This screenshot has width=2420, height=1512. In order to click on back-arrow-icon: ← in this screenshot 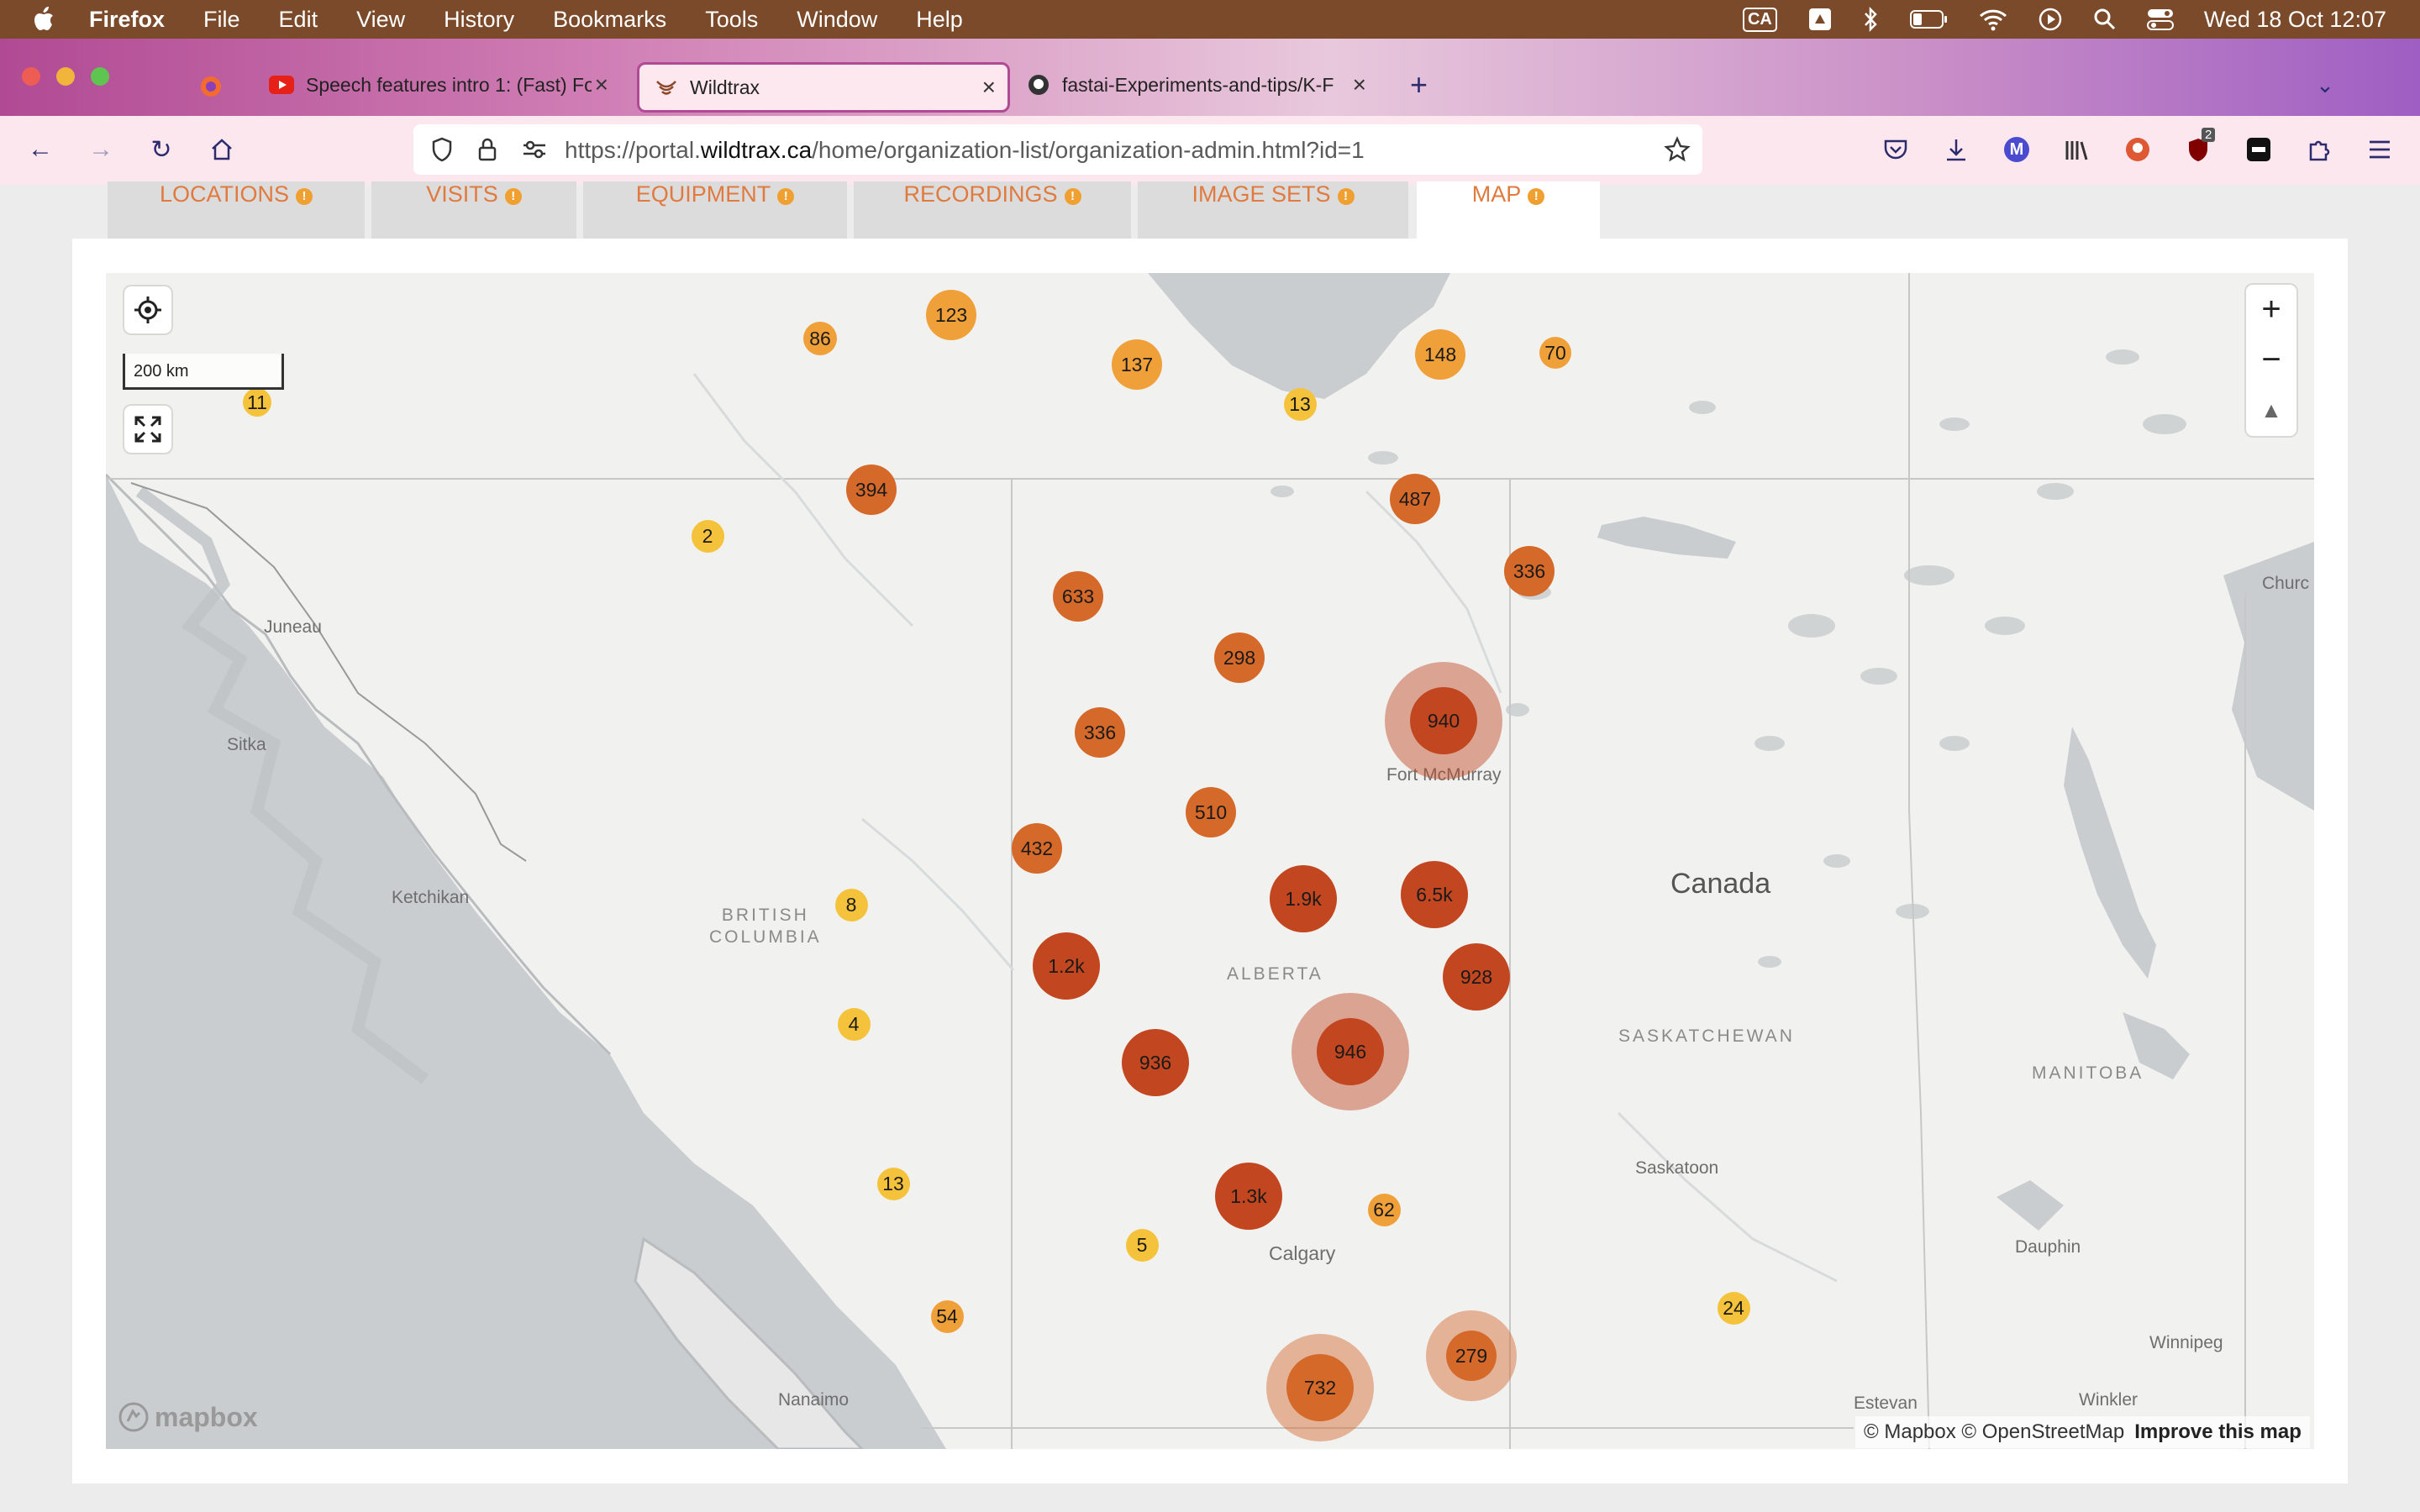, I will do `click(40, 149)`.